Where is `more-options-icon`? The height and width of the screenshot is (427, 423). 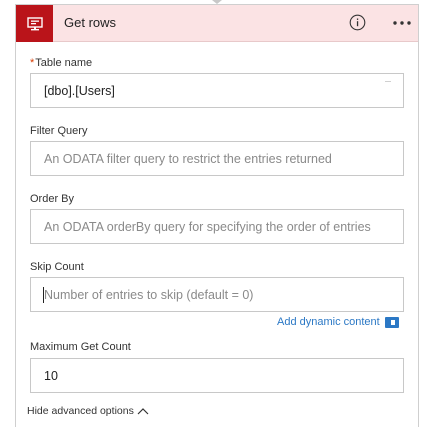 more-options-icon is located at coordinates (402, 23).